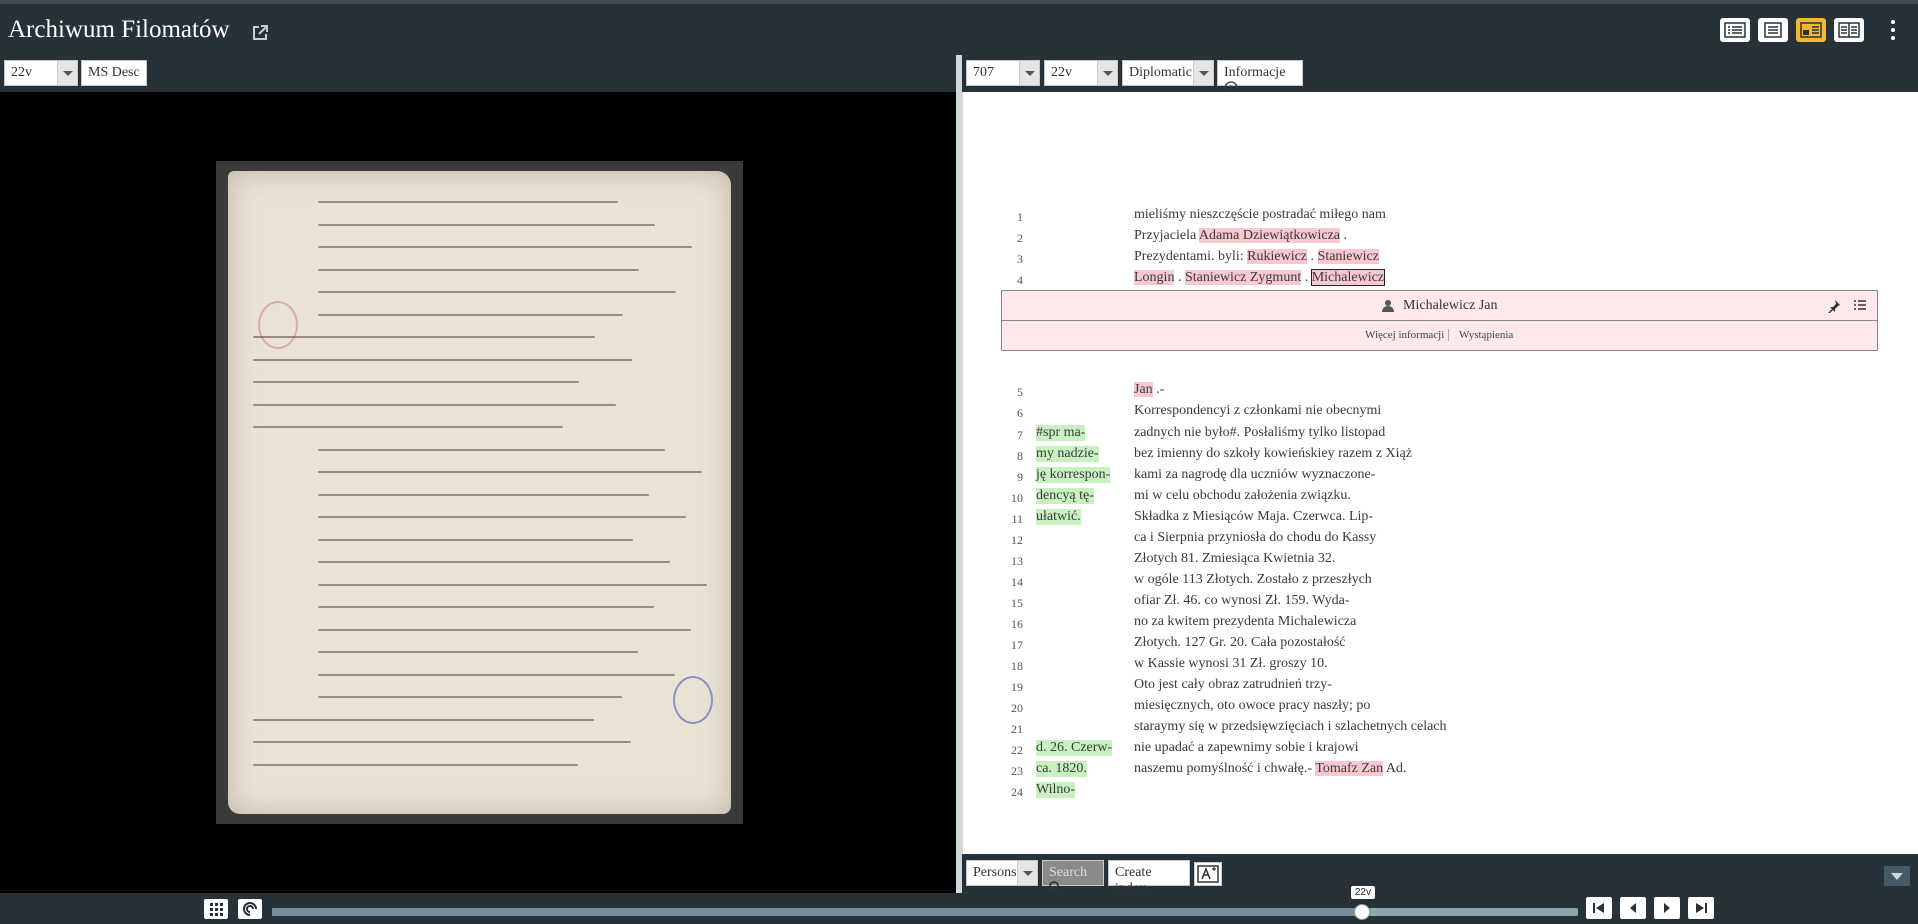 The width and height of the screenshot is (1918, 924). What do you see at coordinates (1061, 433) in the screenshot?
I see `marginal-note: #spr ma-` at bounding box center [1061, 433].